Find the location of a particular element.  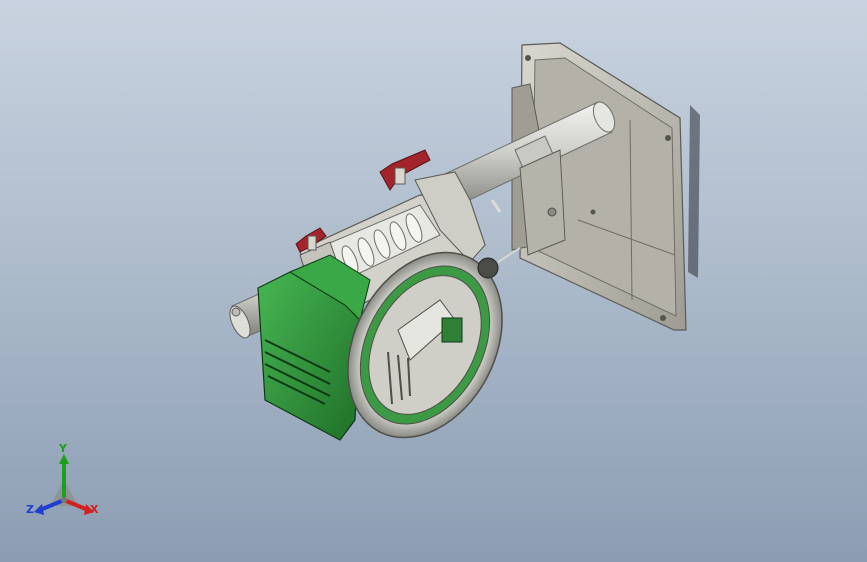

y-axis-label: Y is located at coordinates (63, 448).